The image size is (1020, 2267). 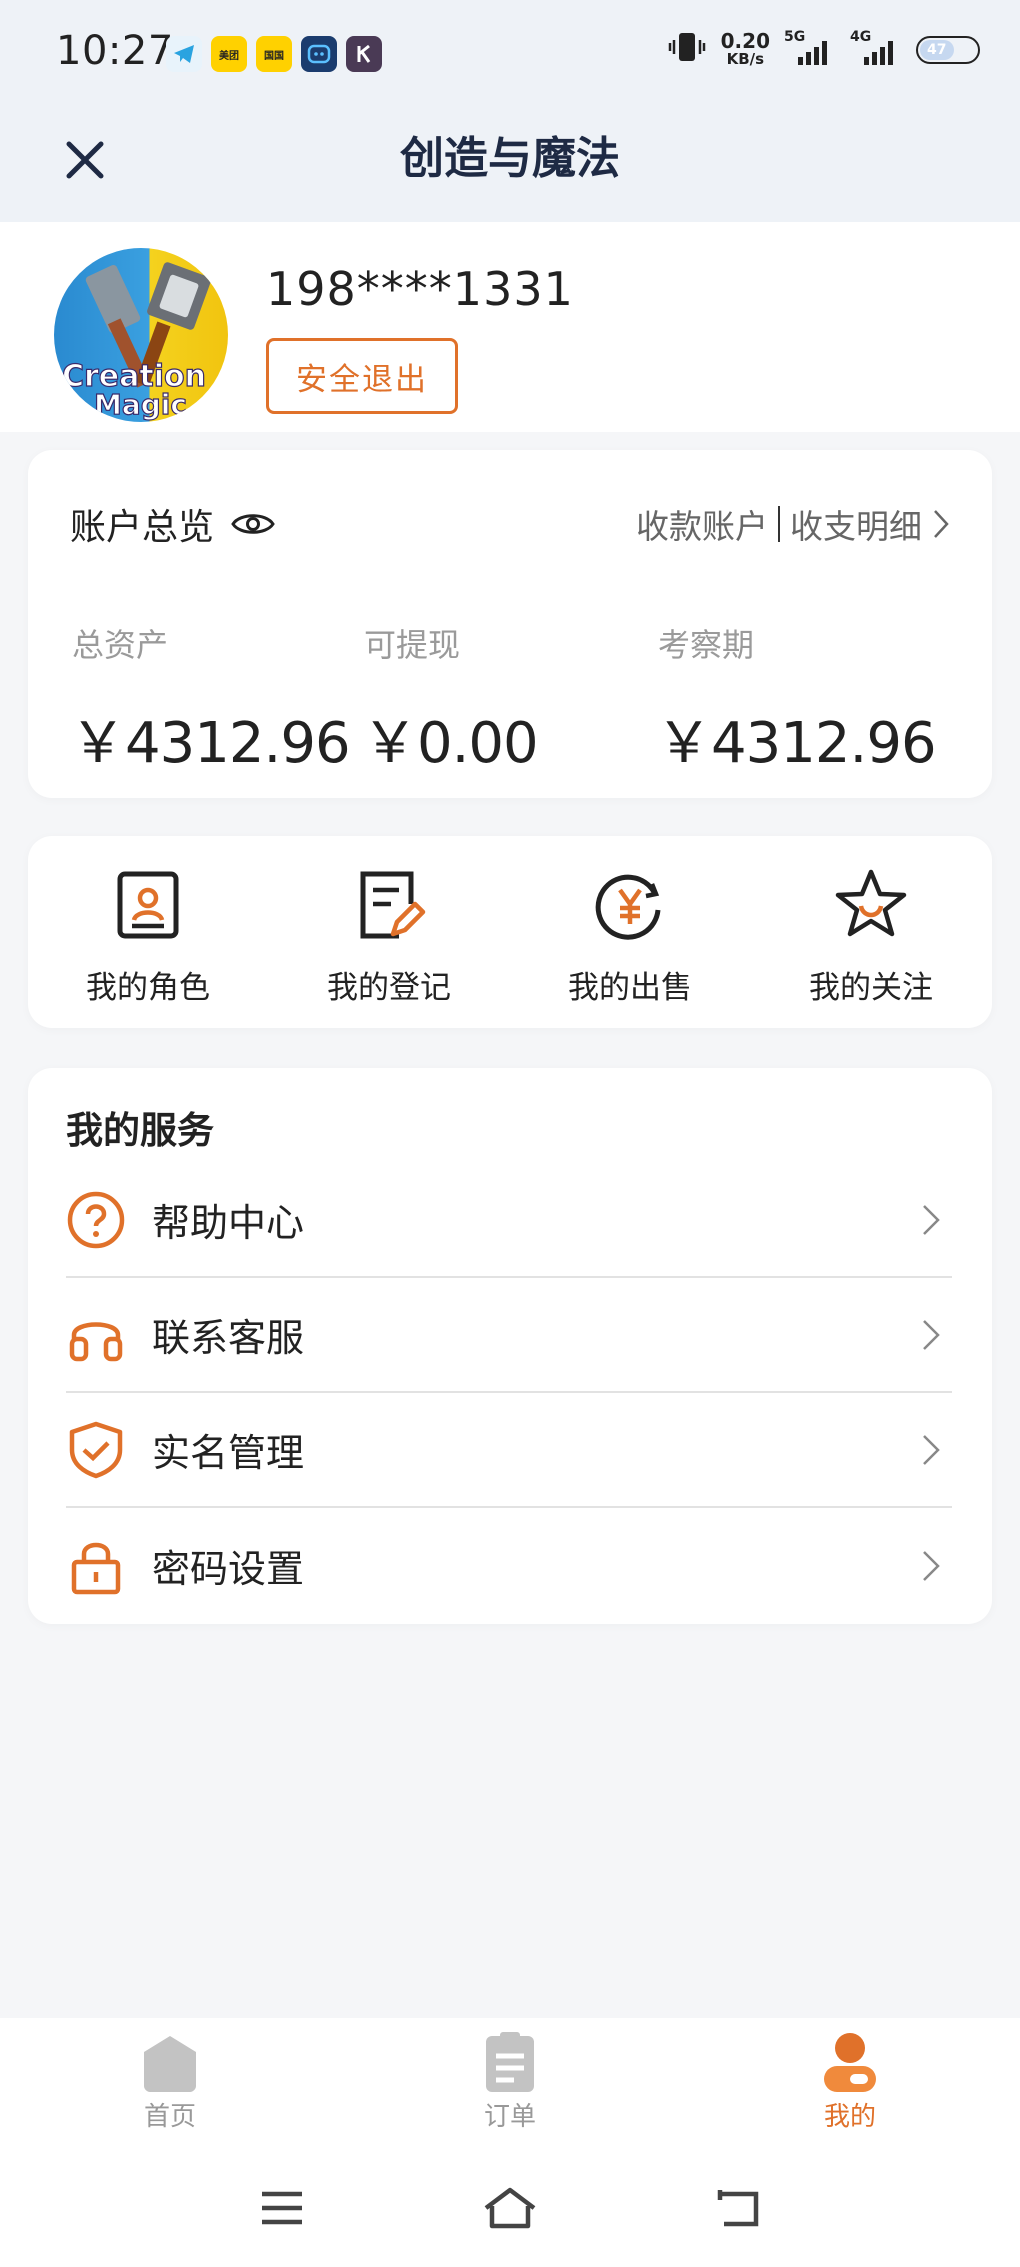 I want to click on nav-bar: 创造与魔法, so click(x=510, y=166).